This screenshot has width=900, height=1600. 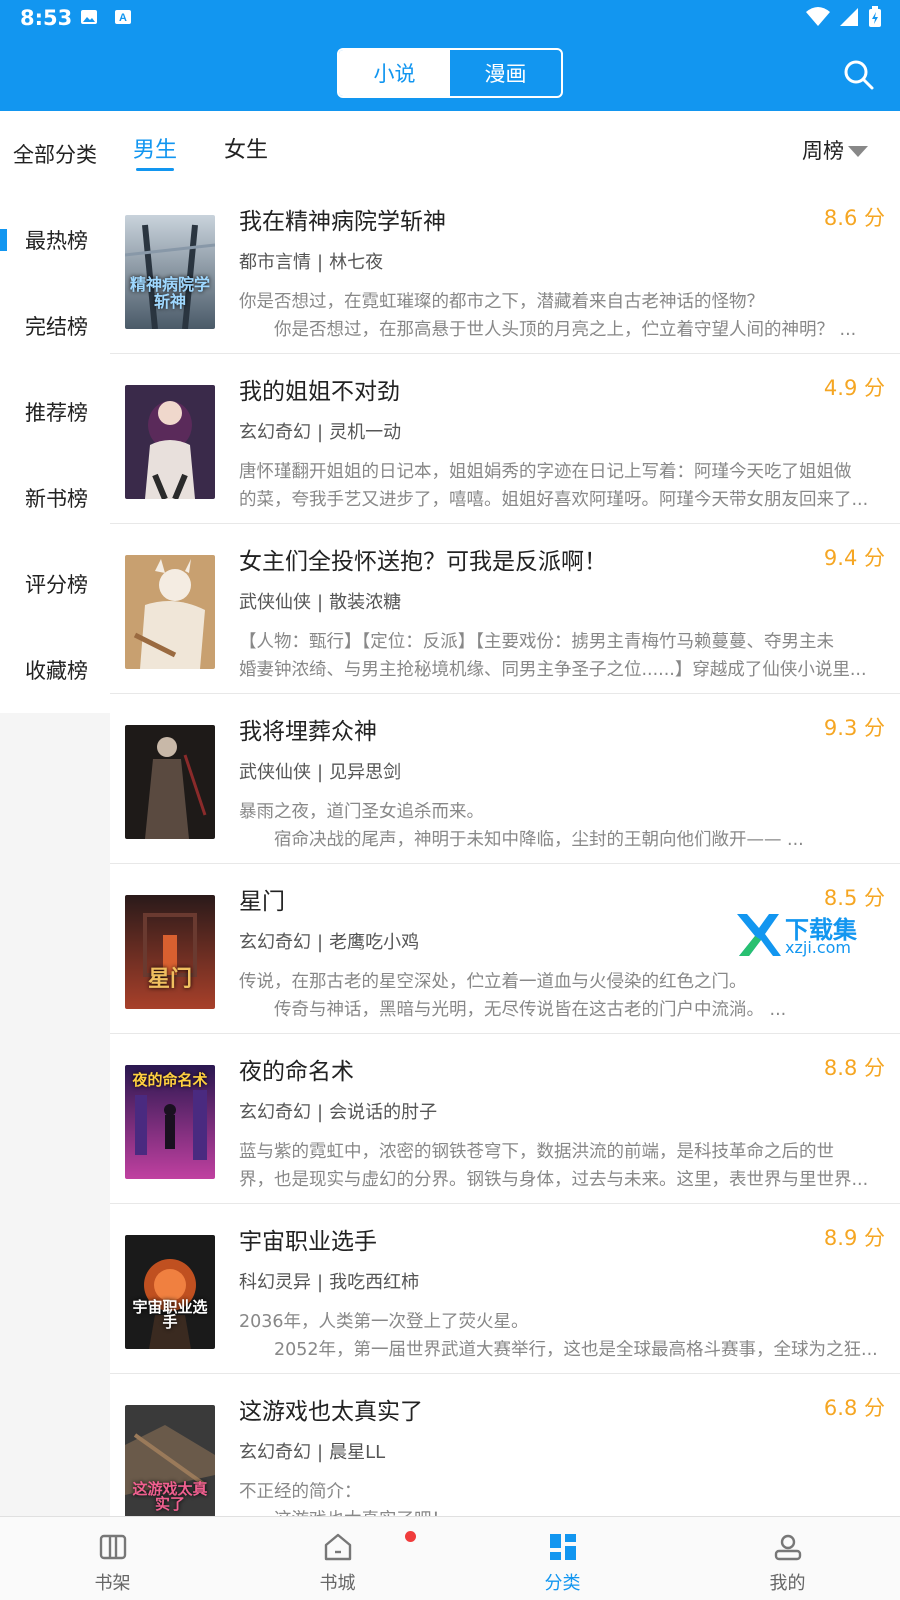 What do you see at coordinates (854, 1408) in the screenshot?
I see `book-score: 6.8 分` at bounding box center [854, 1408].